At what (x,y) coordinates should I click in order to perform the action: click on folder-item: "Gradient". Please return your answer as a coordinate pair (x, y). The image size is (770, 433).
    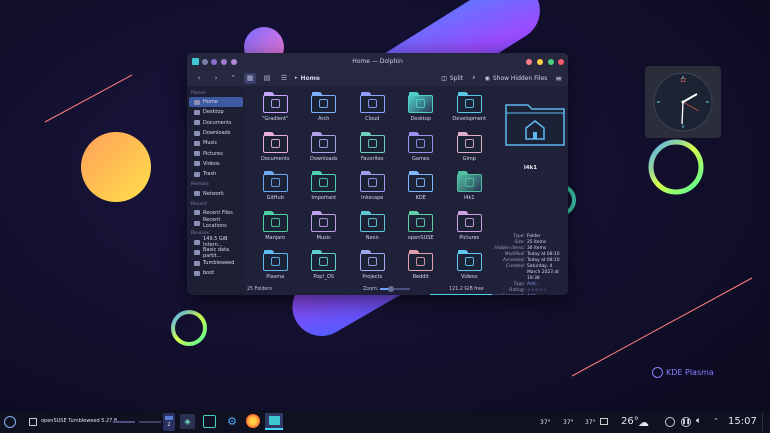
    Looking at the image, I should click on (275, 110).